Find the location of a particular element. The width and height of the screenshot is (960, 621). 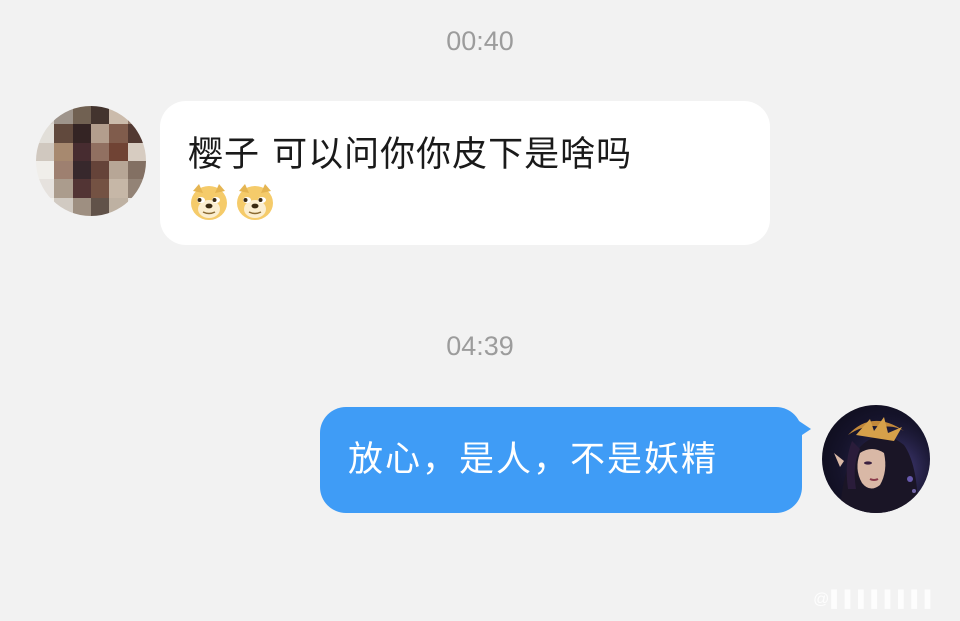

watermark: @▌▌▌▌▌▌▌▌ is located at coordinates (875, 599).